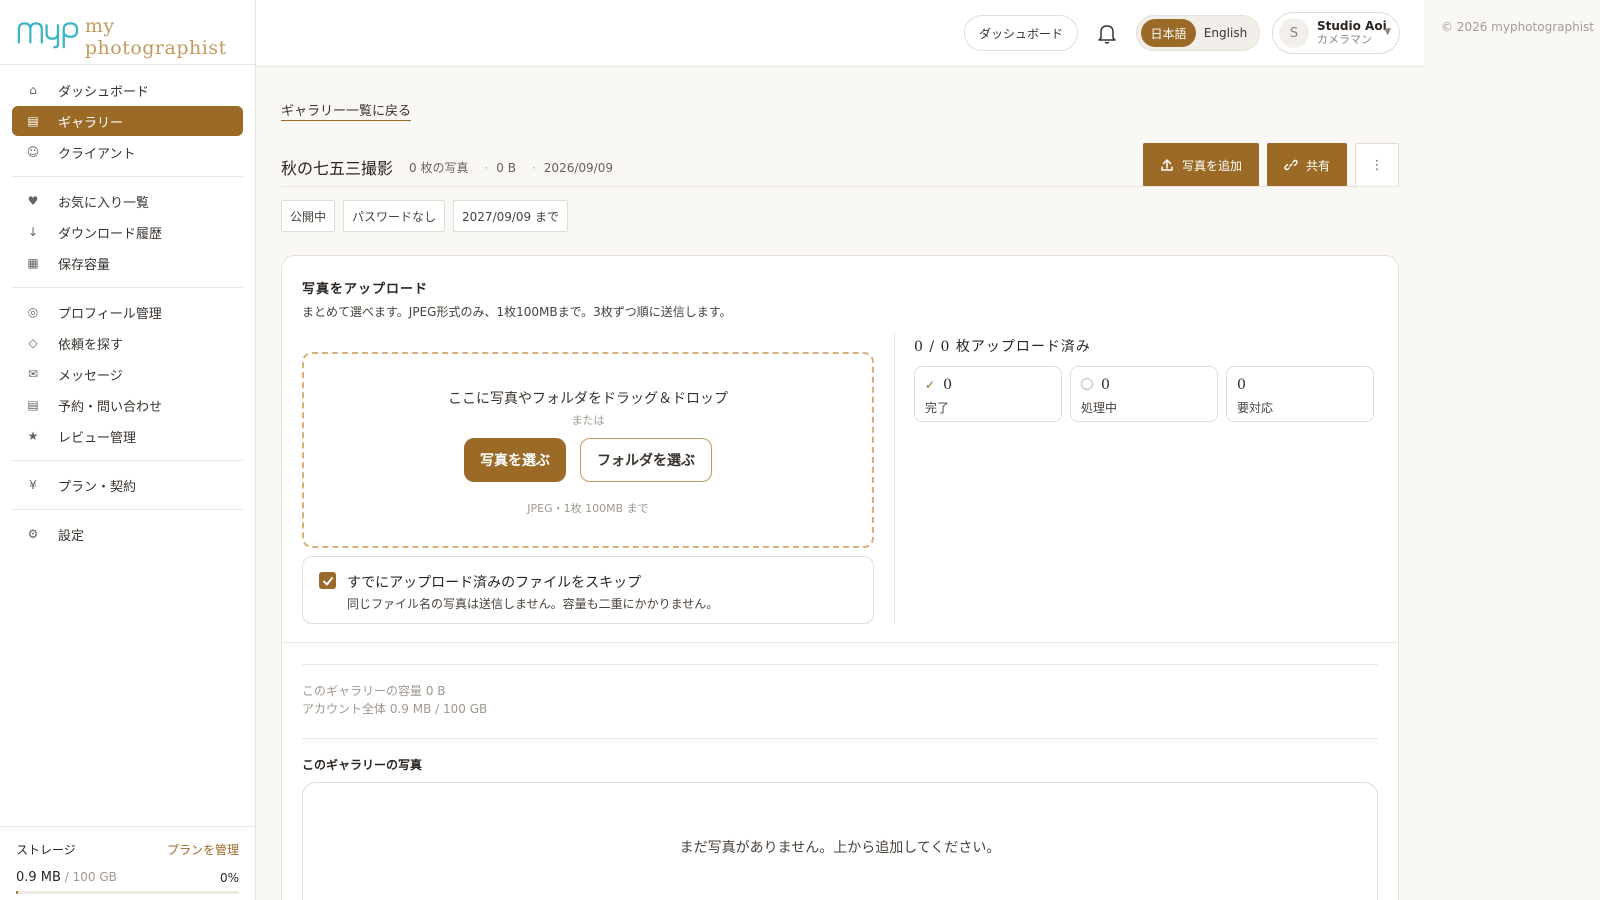 This screenshot has width=1600, height=900. Describe the element at coordinates (506, 168) in the screenshot. I see `gallery-size: 0 B` at that location.